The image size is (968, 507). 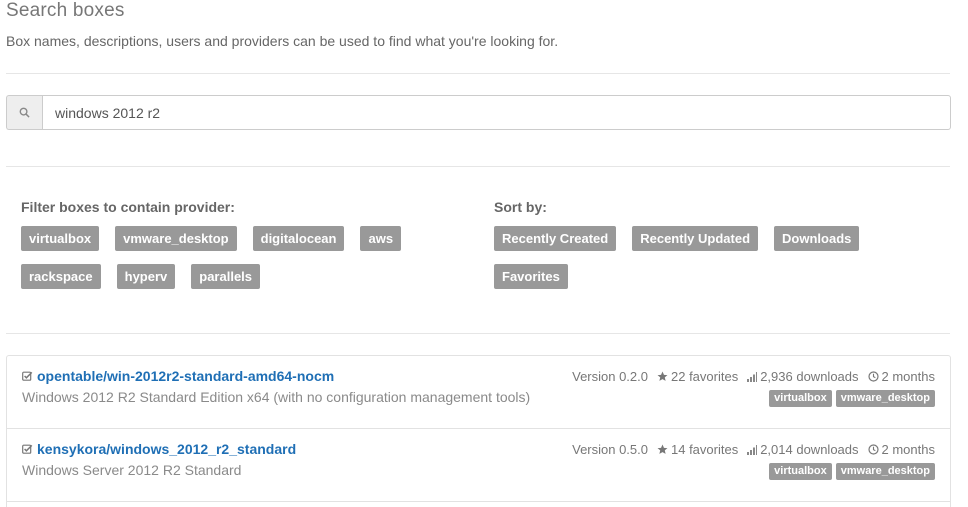 What do you see at coordinates (128, 207) in the screenshot?
I see `provider-filter-heading: Filter boxes to contain provider:` at bounding box center [128, 207].